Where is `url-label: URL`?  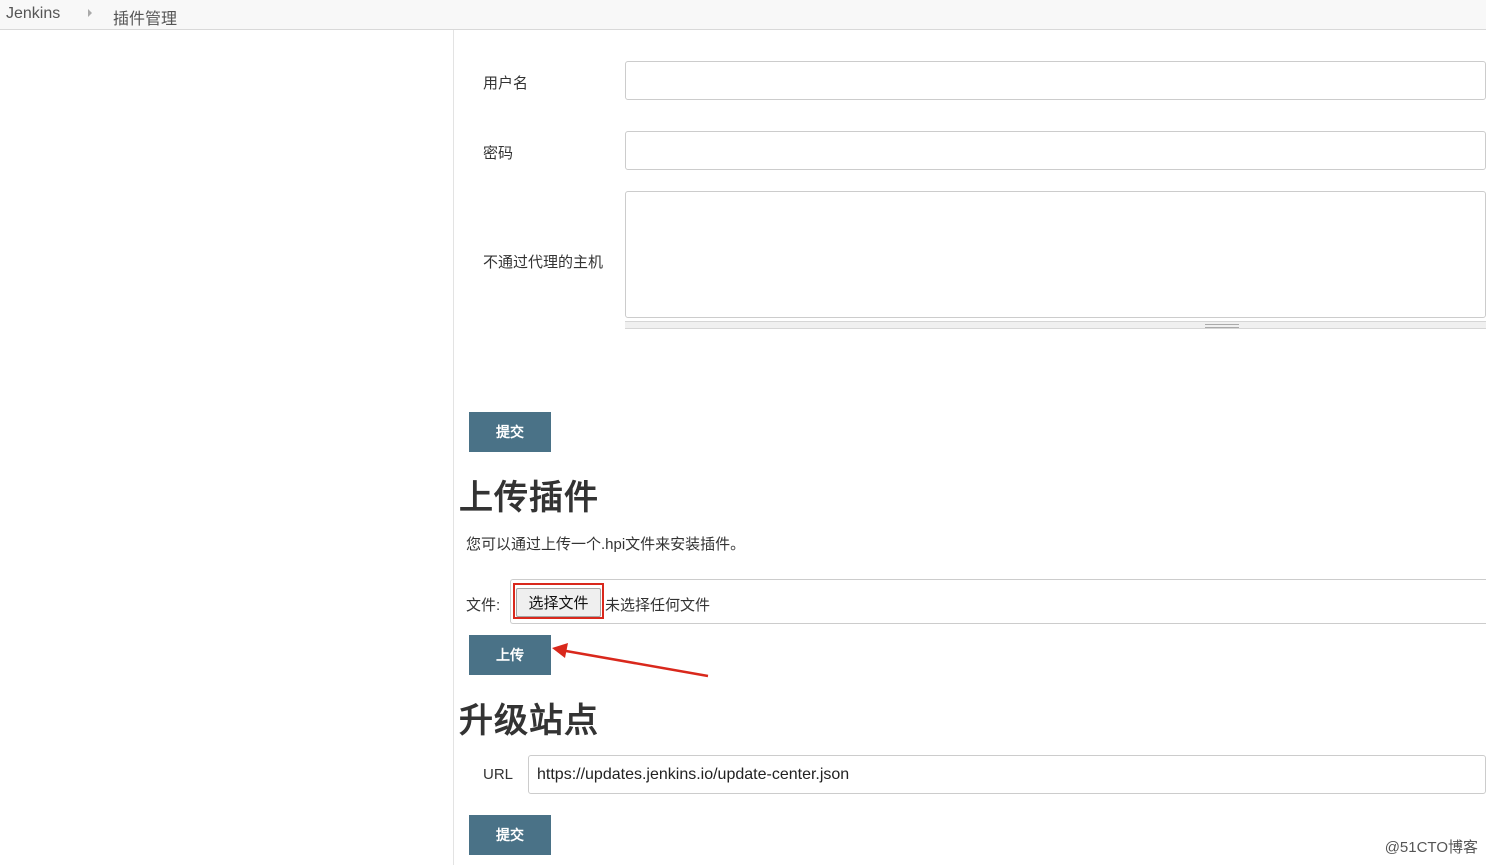 url-label: URL is located at coordinates (498, 774).